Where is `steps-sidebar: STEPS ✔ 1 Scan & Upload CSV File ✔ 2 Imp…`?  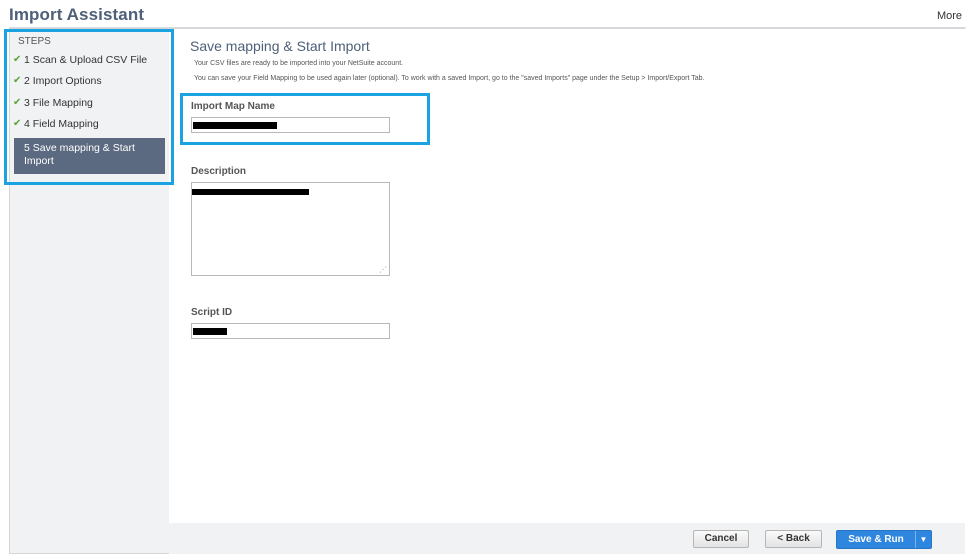 steps-sidebar: STEPS ✔ 1 Scan & Upload CSV File ✔ 2 Imp… is located at coordinates (89, 276).